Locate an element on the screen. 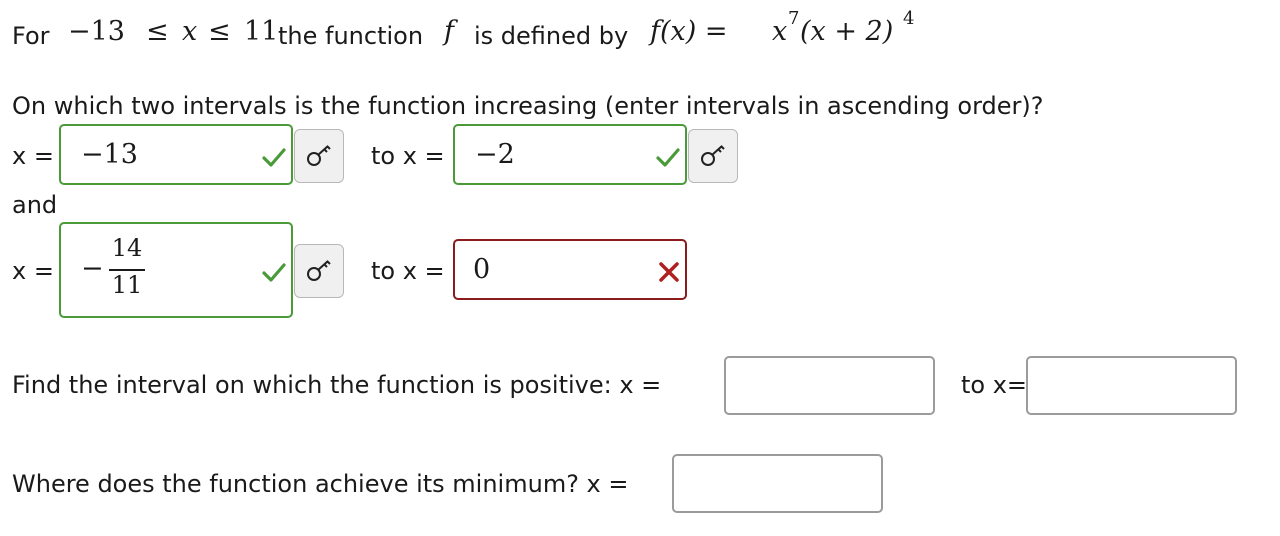  exponent-4: 4 is located at coordinates (909, 18).